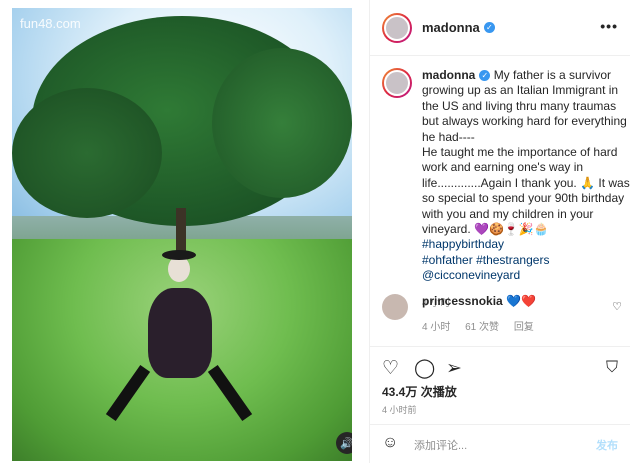 The height and width of the screenshot is (463, 630). What do you see at coordinates (397, 83) in the screenshot?
I see `caption-avatar` at bounding box center [397, 83].